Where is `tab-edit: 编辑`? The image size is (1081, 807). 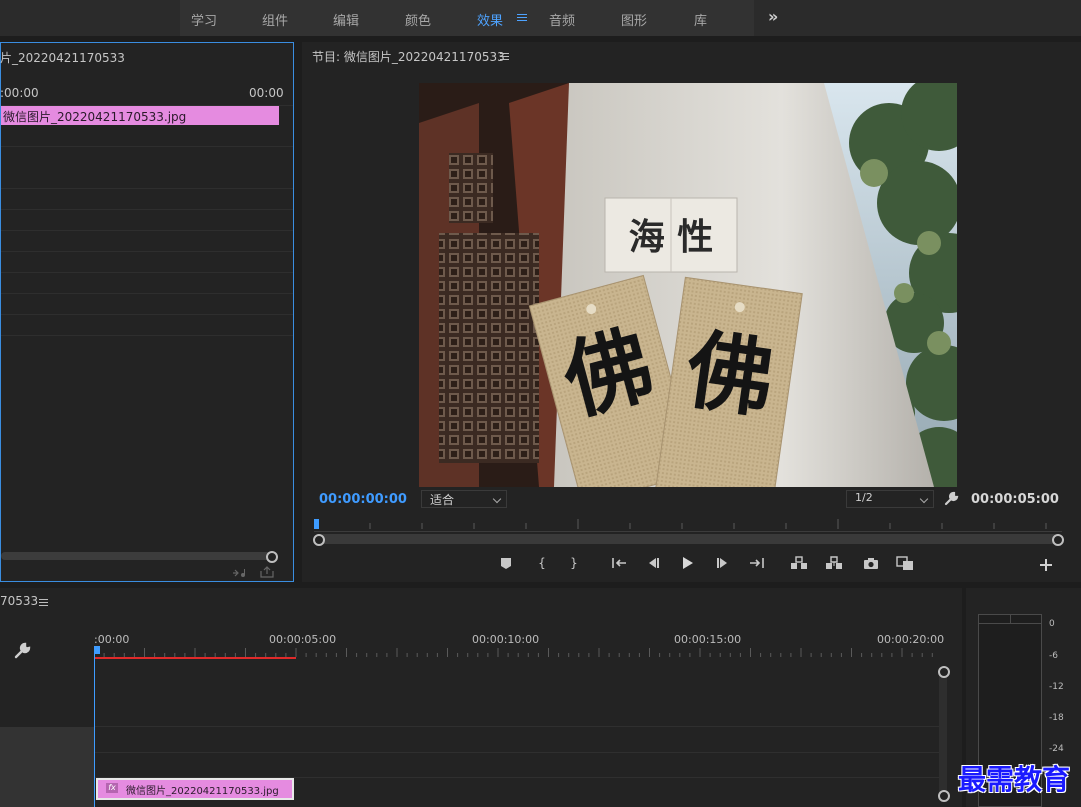 tab-edit: 编辑 is located at coordinates (346, 19).